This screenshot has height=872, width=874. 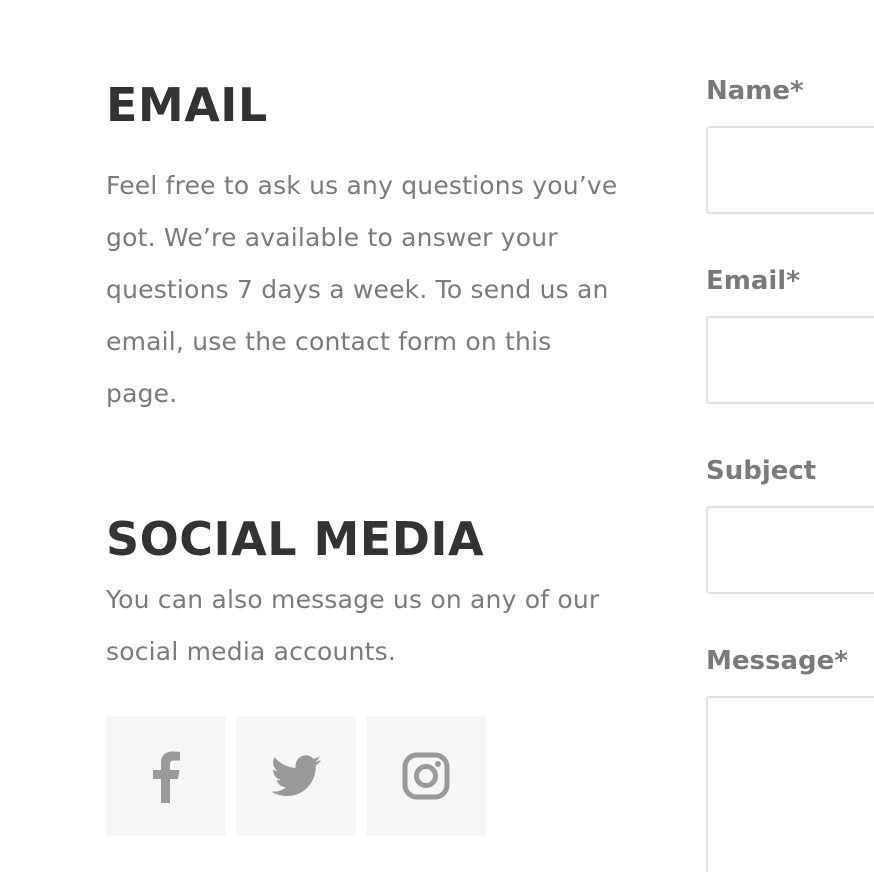 What do you see at coordinates (777, 661) in the screenshot?
I see `message-label: Message*` at bounding box center [777, 661].